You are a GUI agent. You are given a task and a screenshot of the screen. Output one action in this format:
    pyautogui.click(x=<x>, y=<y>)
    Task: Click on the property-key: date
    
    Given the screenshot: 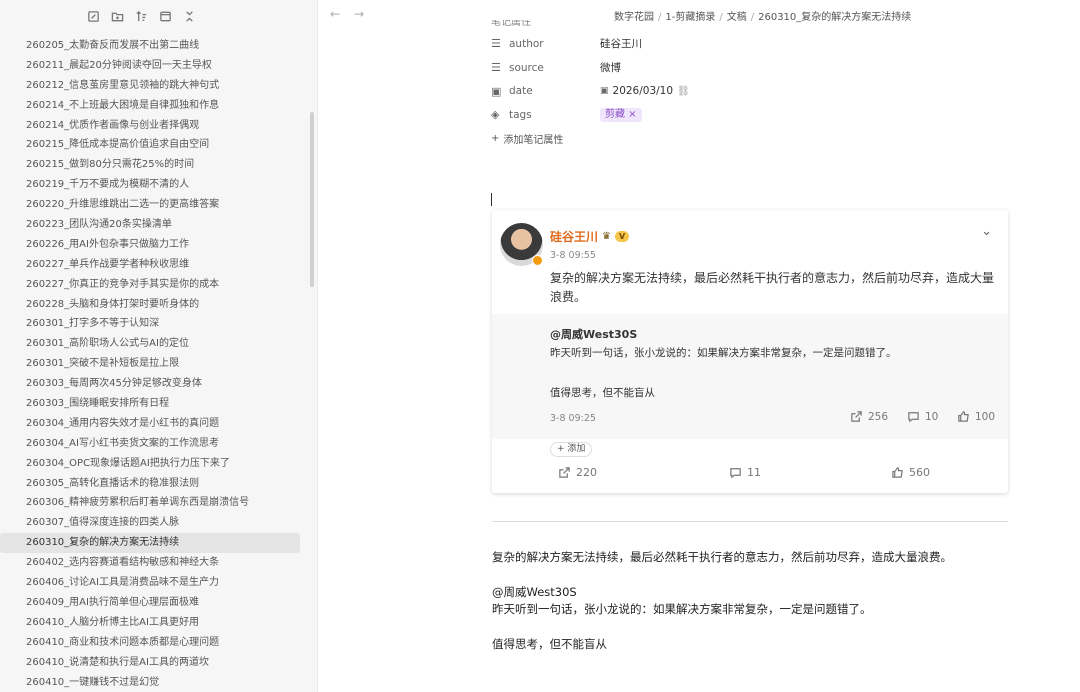 What is the action you would take?
    pyautogui.click(x=521, y=91)
    